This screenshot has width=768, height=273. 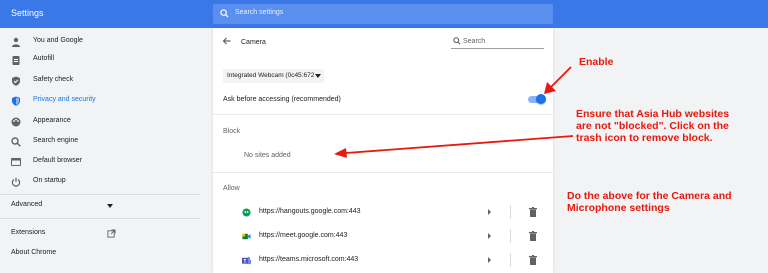 What do you see at coordinates (649, 196) in the screenshot?
I see `annotation-line: Do the above for the Camera and` at bounding box center [649, 196].